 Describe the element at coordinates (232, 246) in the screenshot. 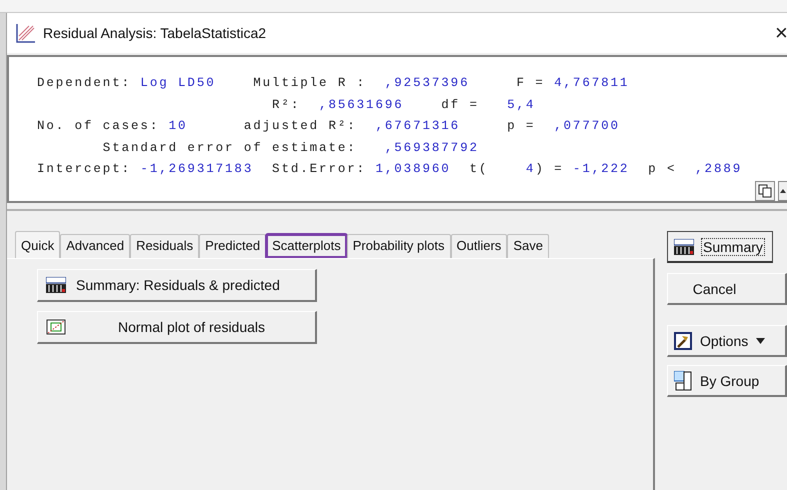

I see `tab: Predicted` at that location.